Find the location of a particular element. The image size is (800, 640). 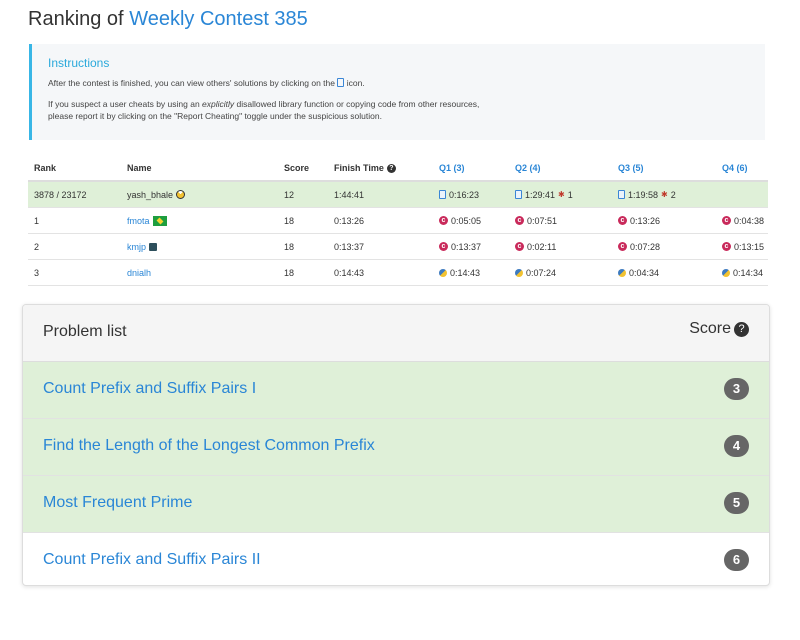

q2-cell: c 0:02:11 is located at coordinates (535, 246).